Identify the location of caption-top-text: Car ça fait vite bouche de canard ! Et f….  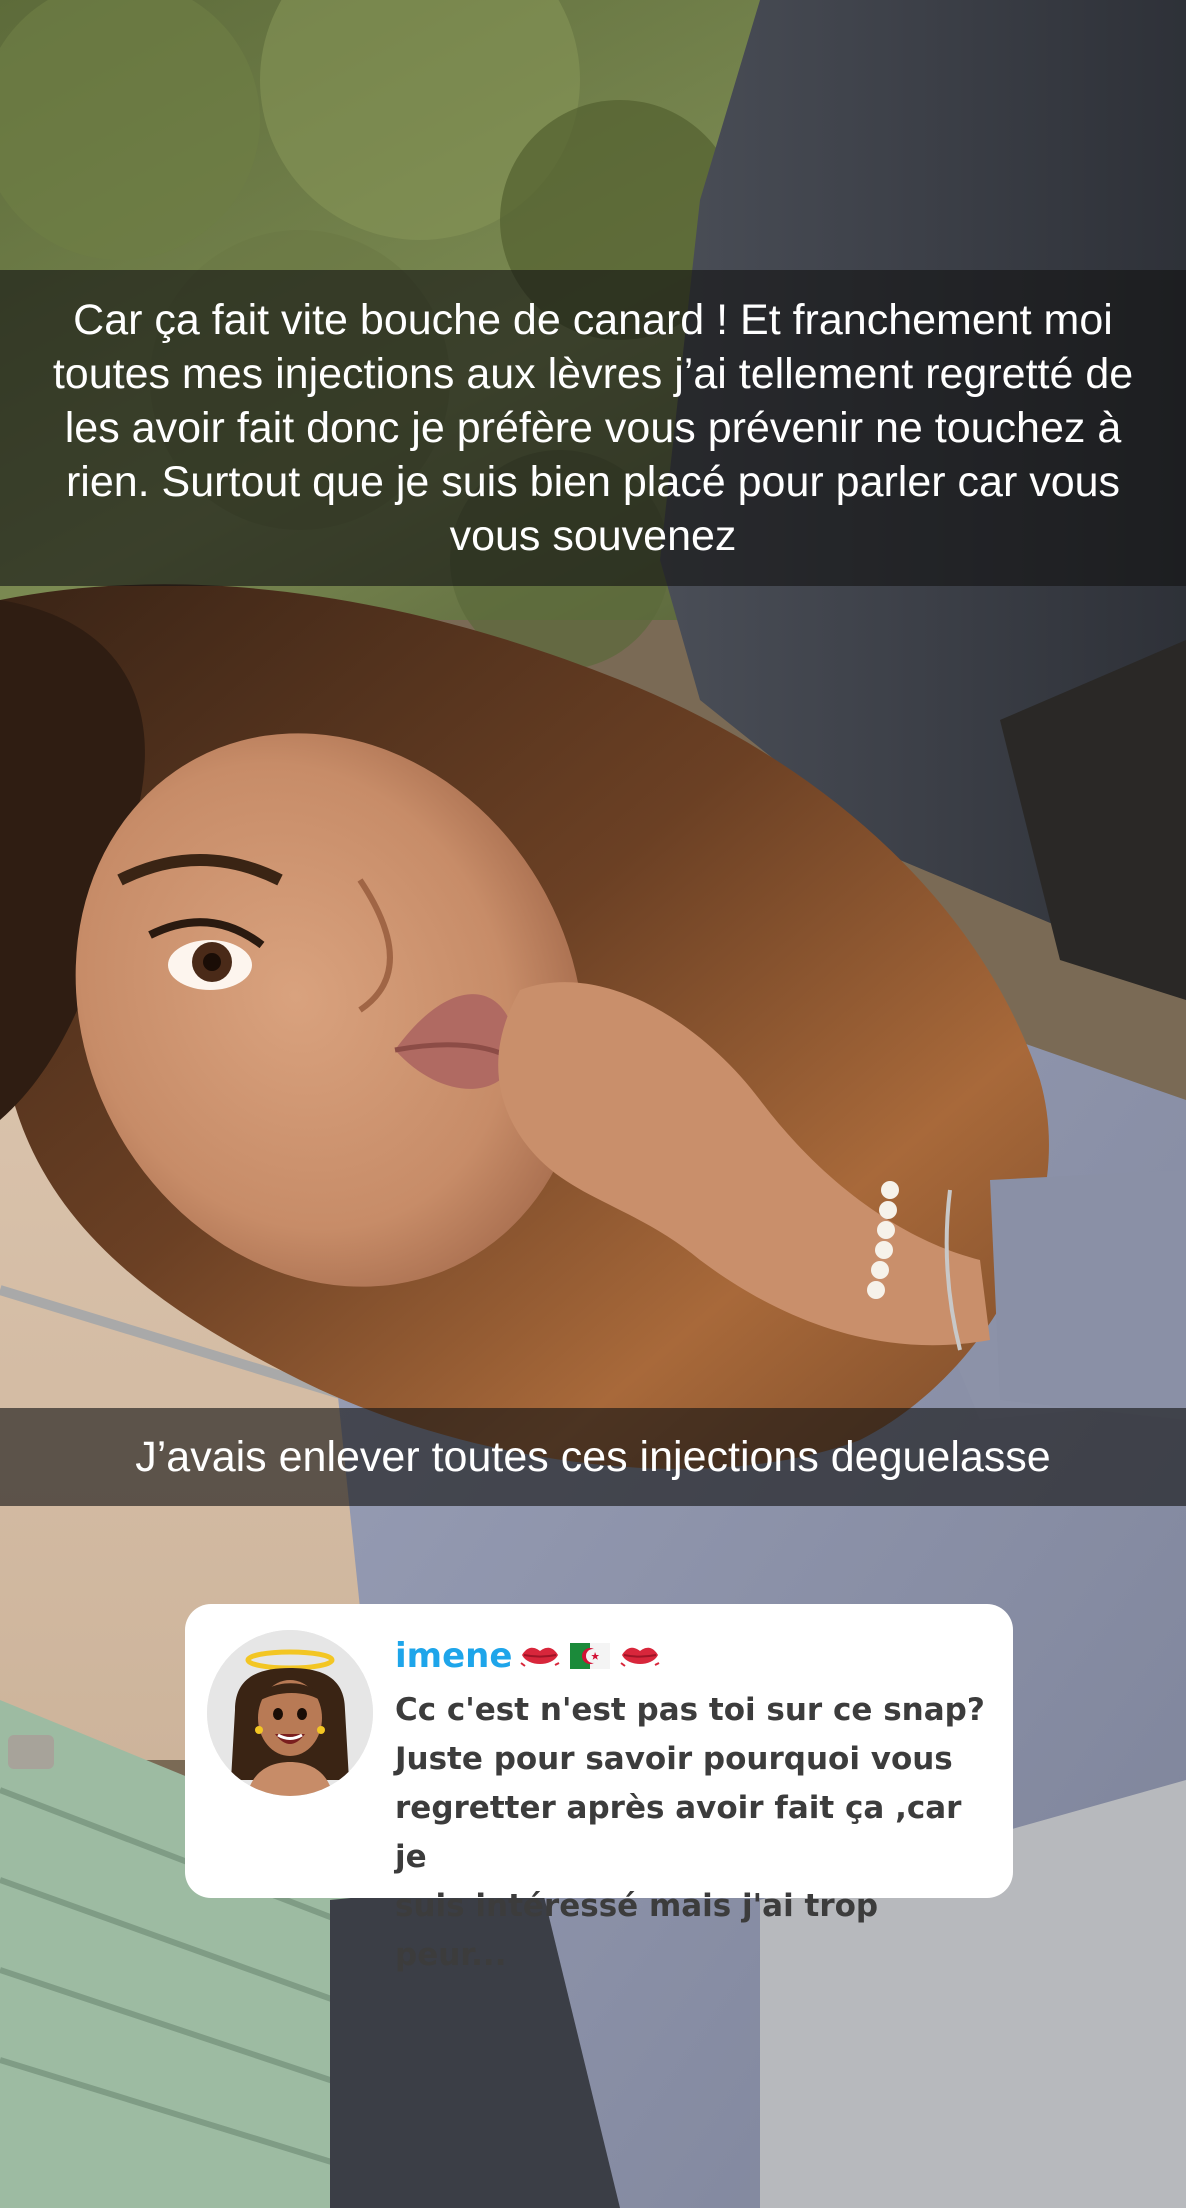
(593, 428).